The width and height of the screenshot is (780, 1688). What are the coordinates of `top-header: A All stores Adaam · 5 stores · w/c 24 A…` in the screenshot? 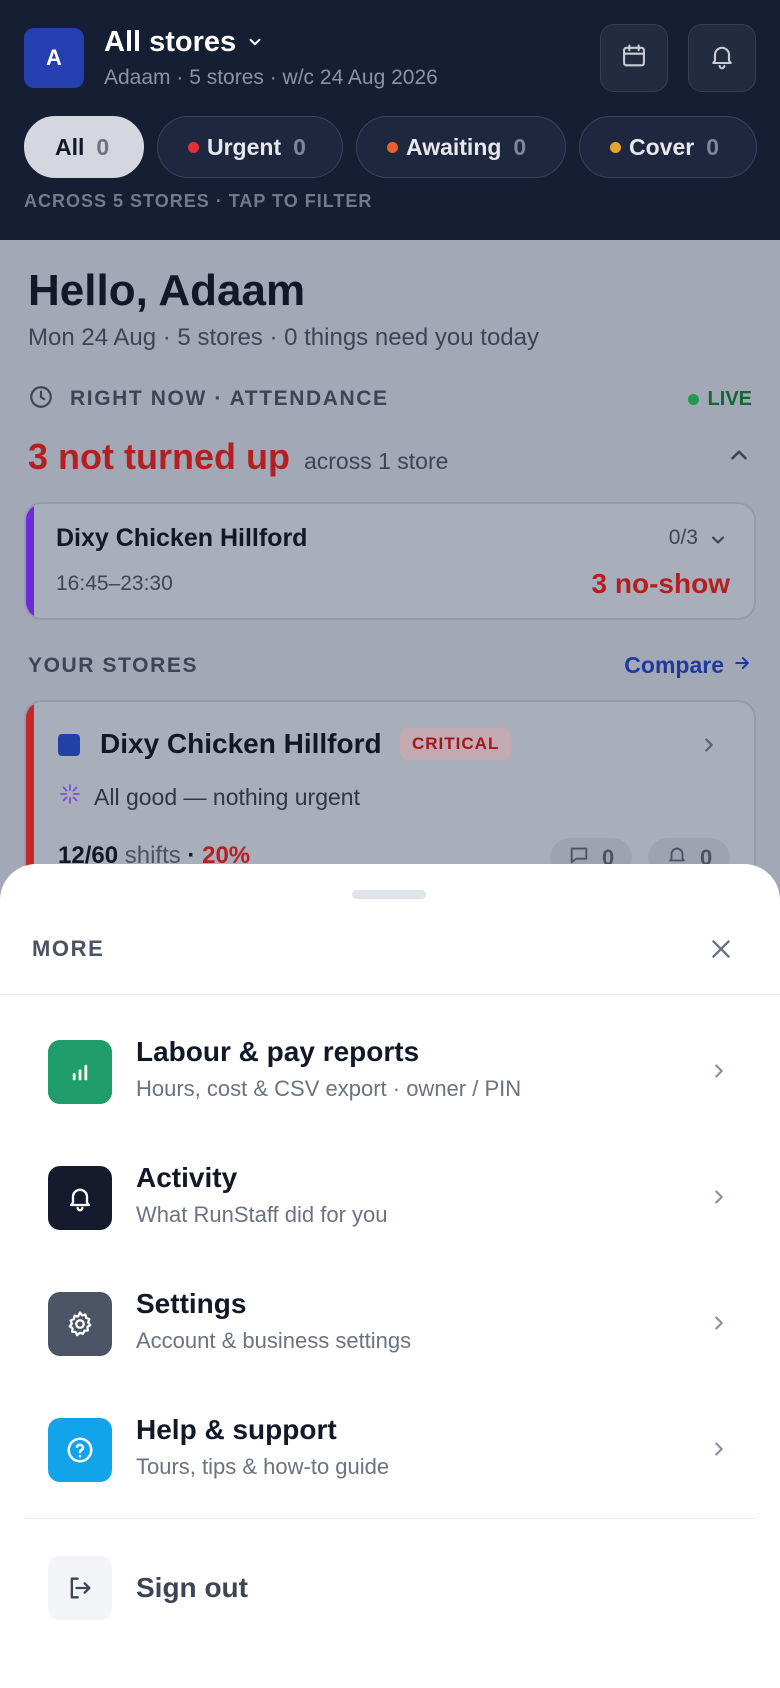 It's located at (390, 120).